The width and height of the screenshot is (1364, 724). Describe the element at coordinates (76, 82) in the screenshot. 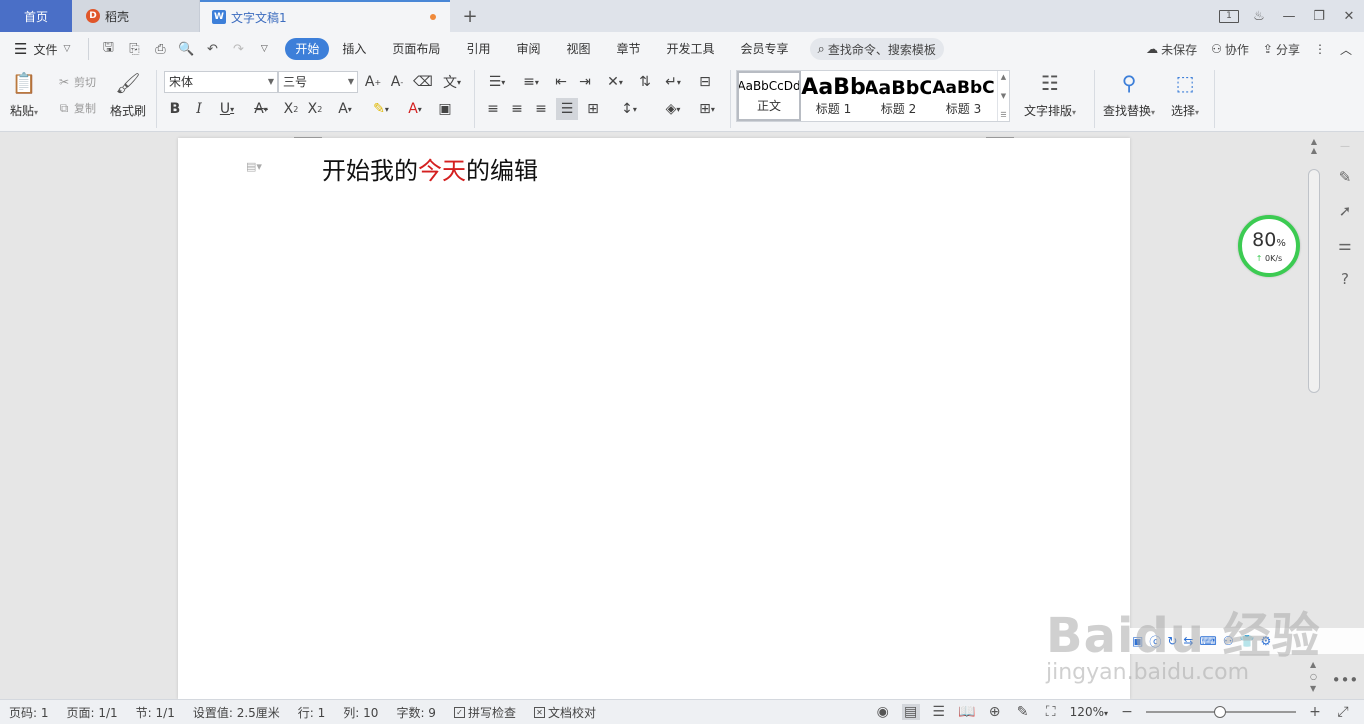

I see `cut-button: ✂ 剪切` at that location.